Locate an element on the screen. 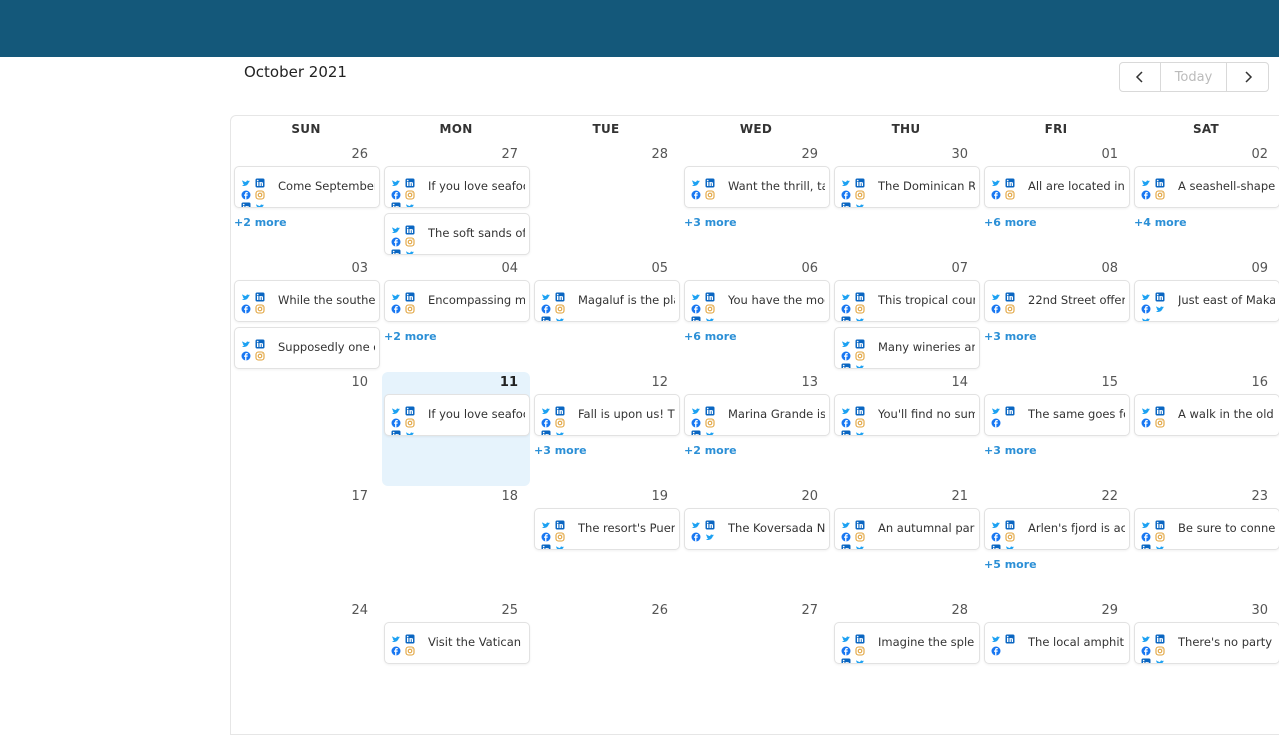 The image size is (1279, 735). scheduled-post-card: Come September c is located at coordinates (307, 187).